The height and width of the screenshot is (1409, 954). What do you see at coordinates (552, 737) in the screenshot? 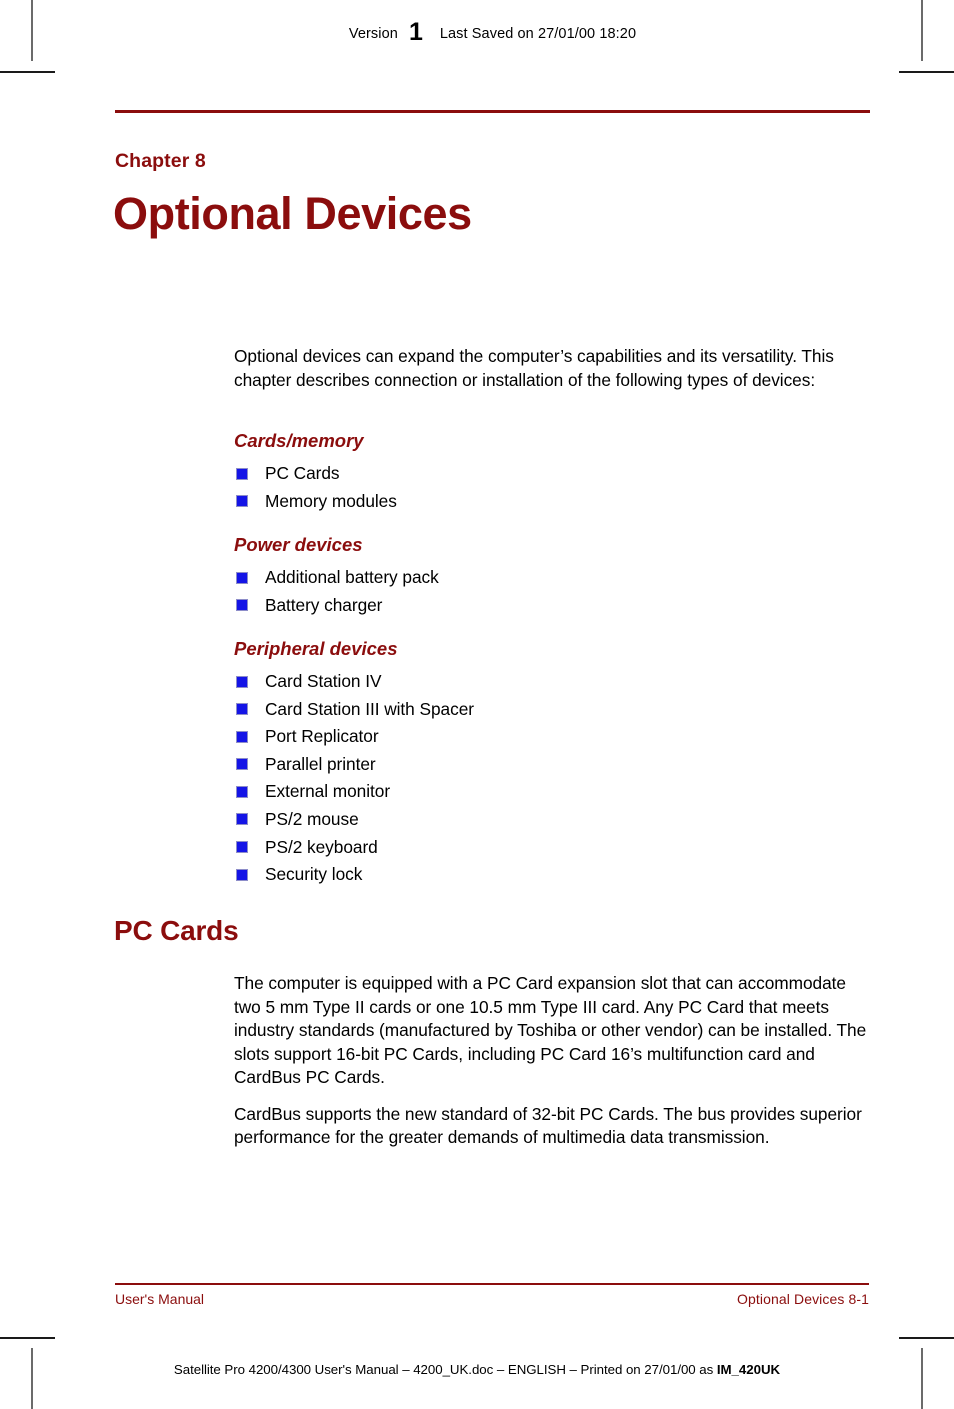
I see `list-item: Port Replicator` at bounding box center [552, 737].